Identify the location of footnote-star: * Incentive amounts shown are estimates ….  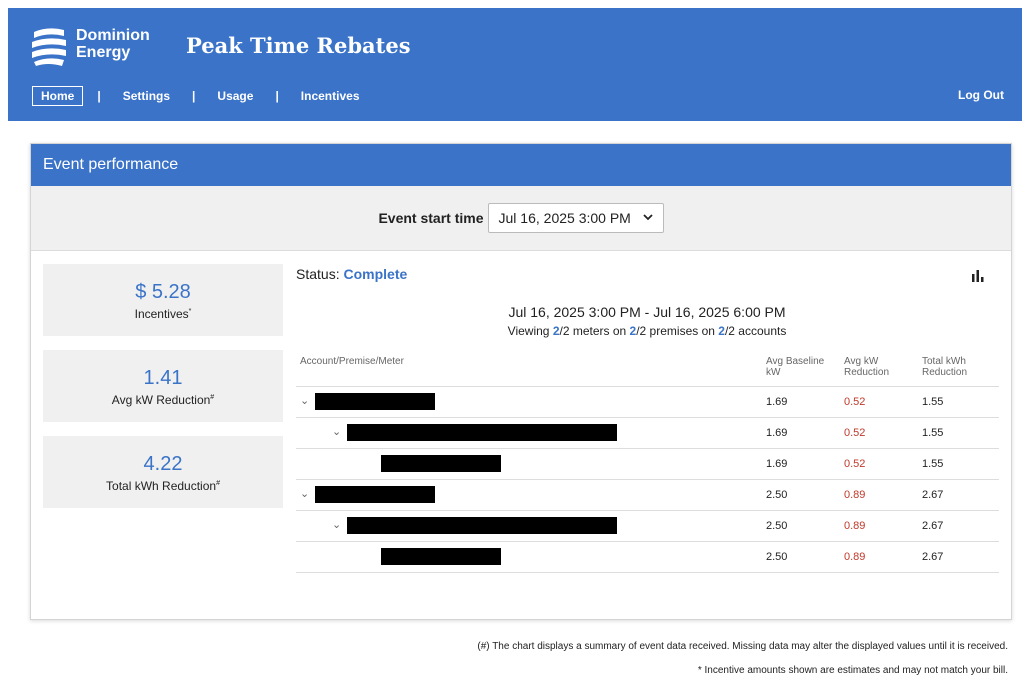
(852, 670).